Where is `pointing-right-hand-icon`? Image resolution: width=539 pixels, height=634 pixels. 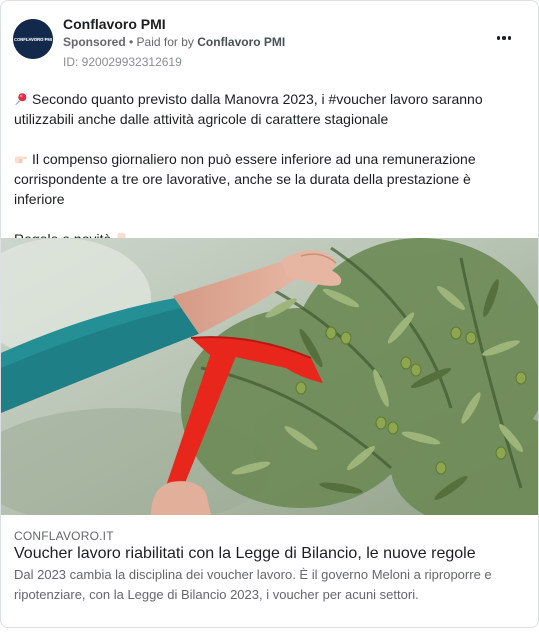
pointing-right-hand-icon is located at coordinates (21, 160).